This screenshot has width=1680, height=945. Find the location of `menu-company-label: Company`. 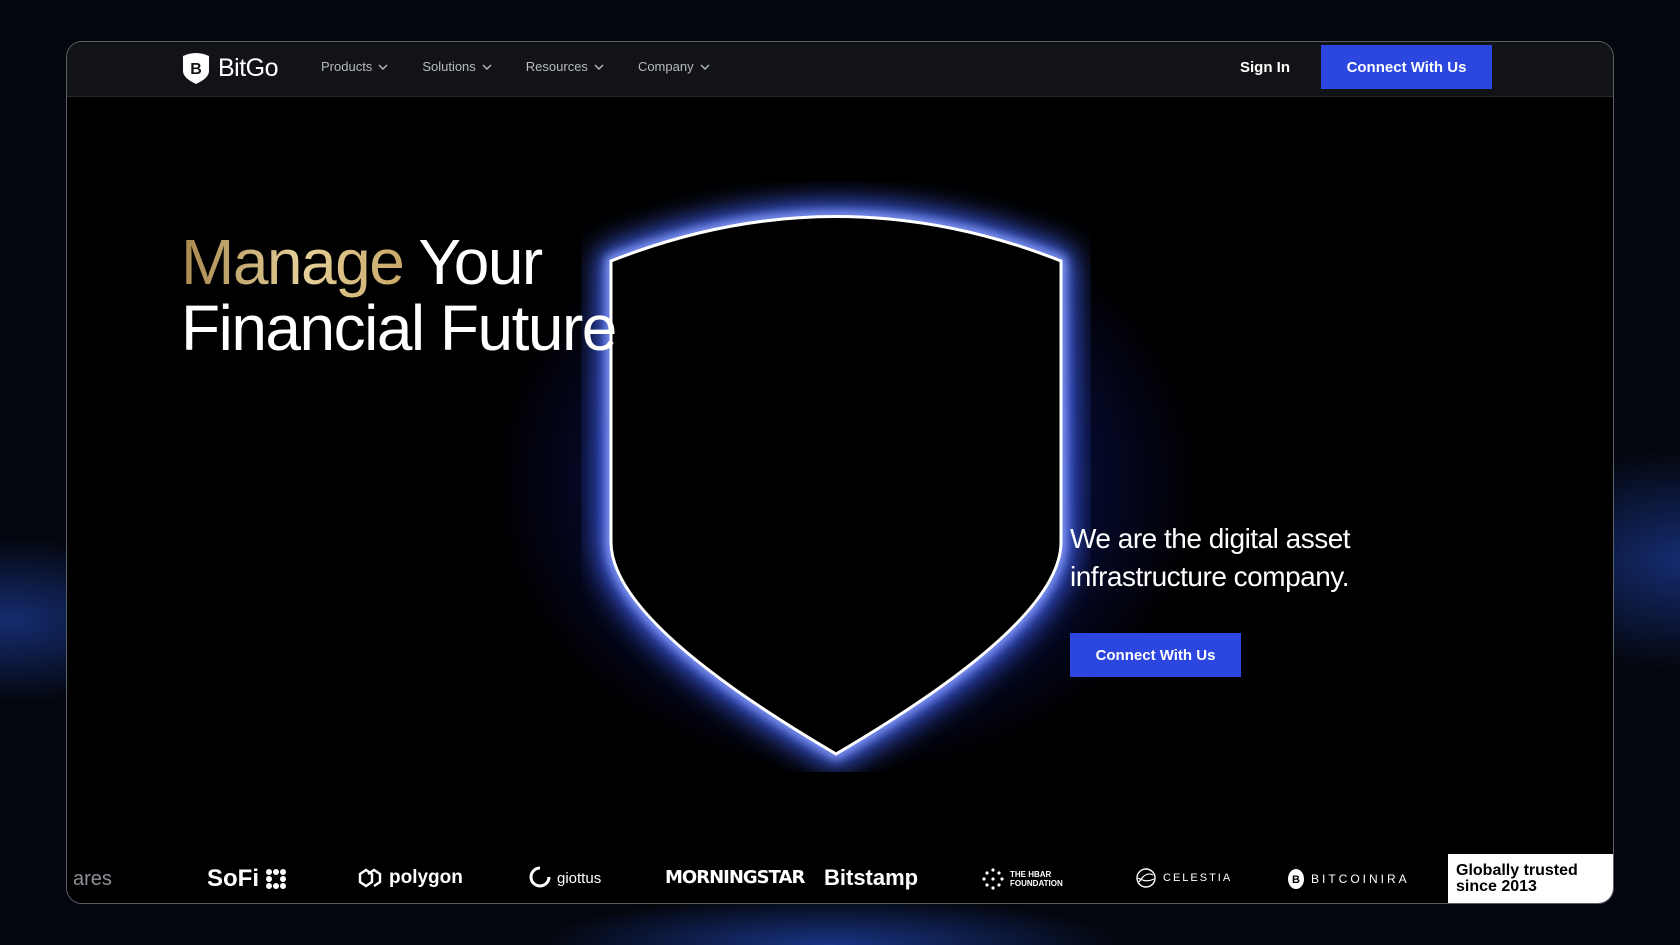

menu-company-label: Company is located at coordinates (665, 66).